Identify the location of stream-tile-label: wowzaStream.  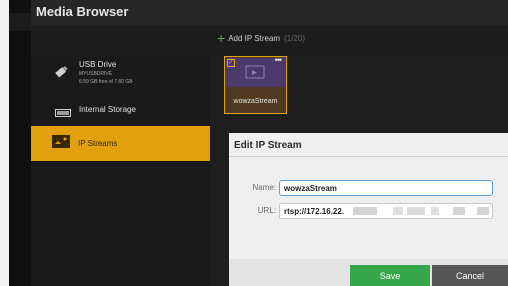
(255, 101).